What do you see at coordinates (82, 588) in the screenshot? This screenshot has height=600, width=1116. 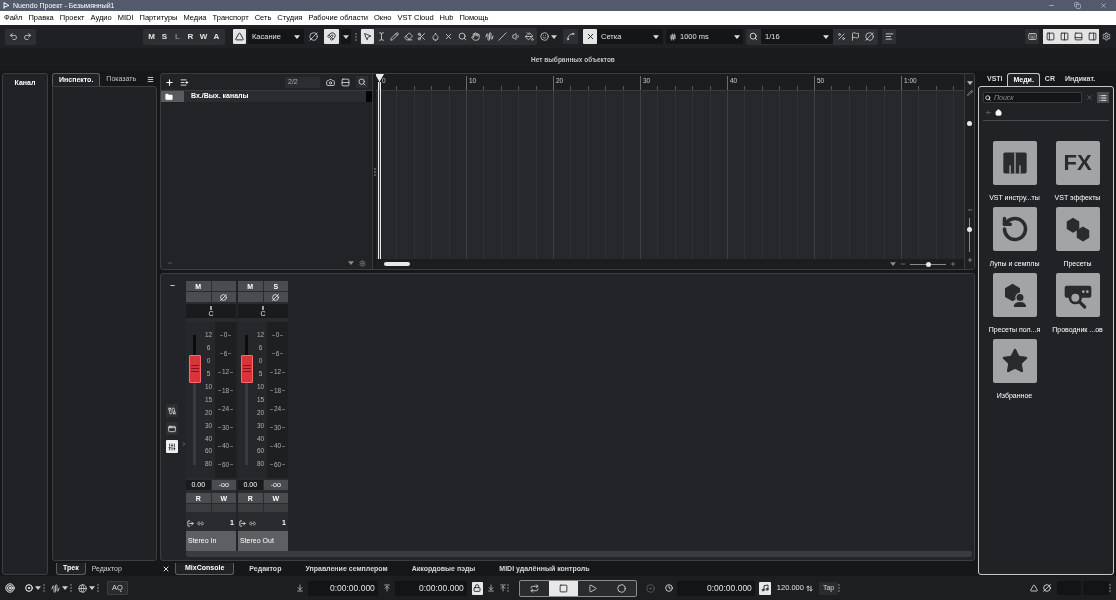 I see `globe-icon` at bounding box center [82, 588].